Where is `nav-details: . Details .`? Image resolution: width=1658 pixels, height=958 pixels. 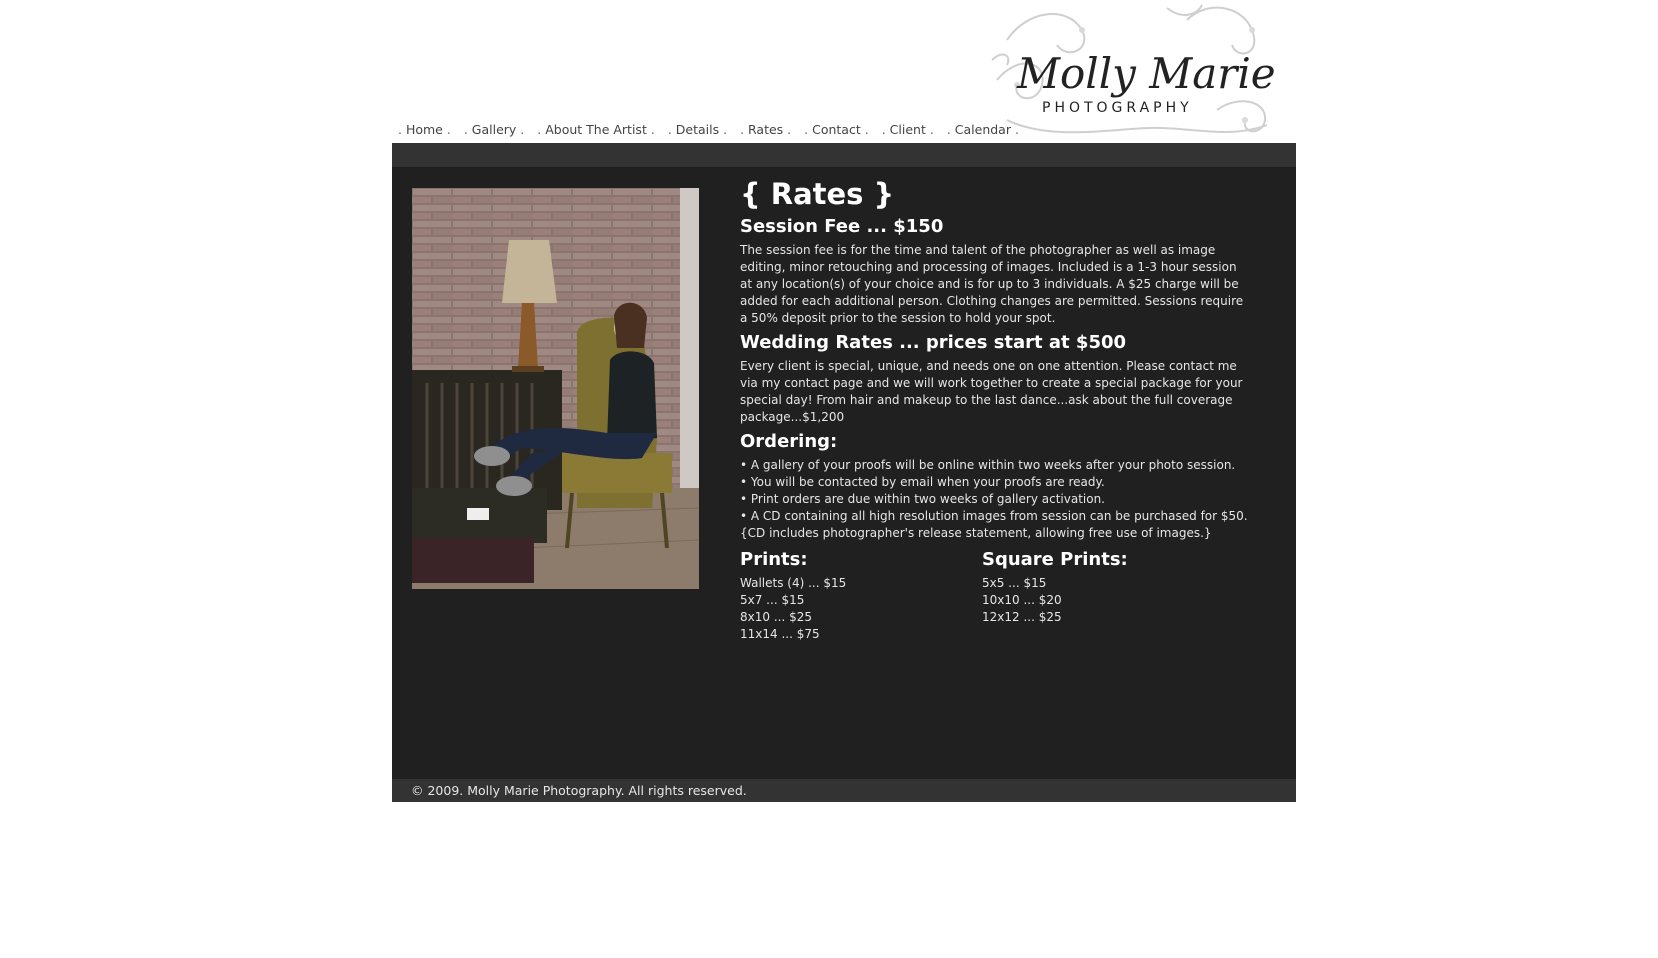
nav-details: . Details . is located at coordinates (697, 131).